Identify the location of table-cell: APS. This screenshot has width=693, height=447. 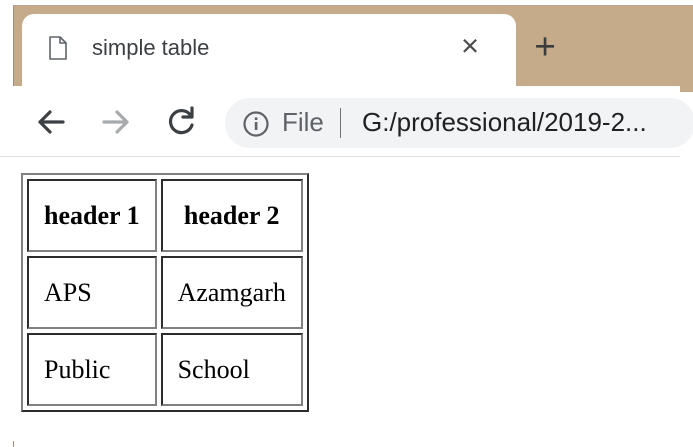
(92, 292).